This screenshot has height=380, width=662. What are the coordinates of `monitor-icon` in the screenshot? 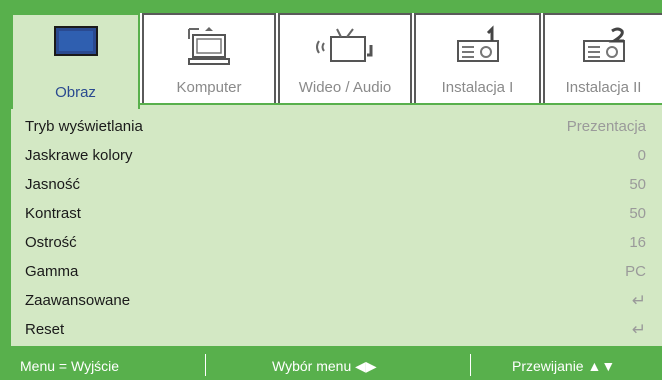 It's located at (76, 45).